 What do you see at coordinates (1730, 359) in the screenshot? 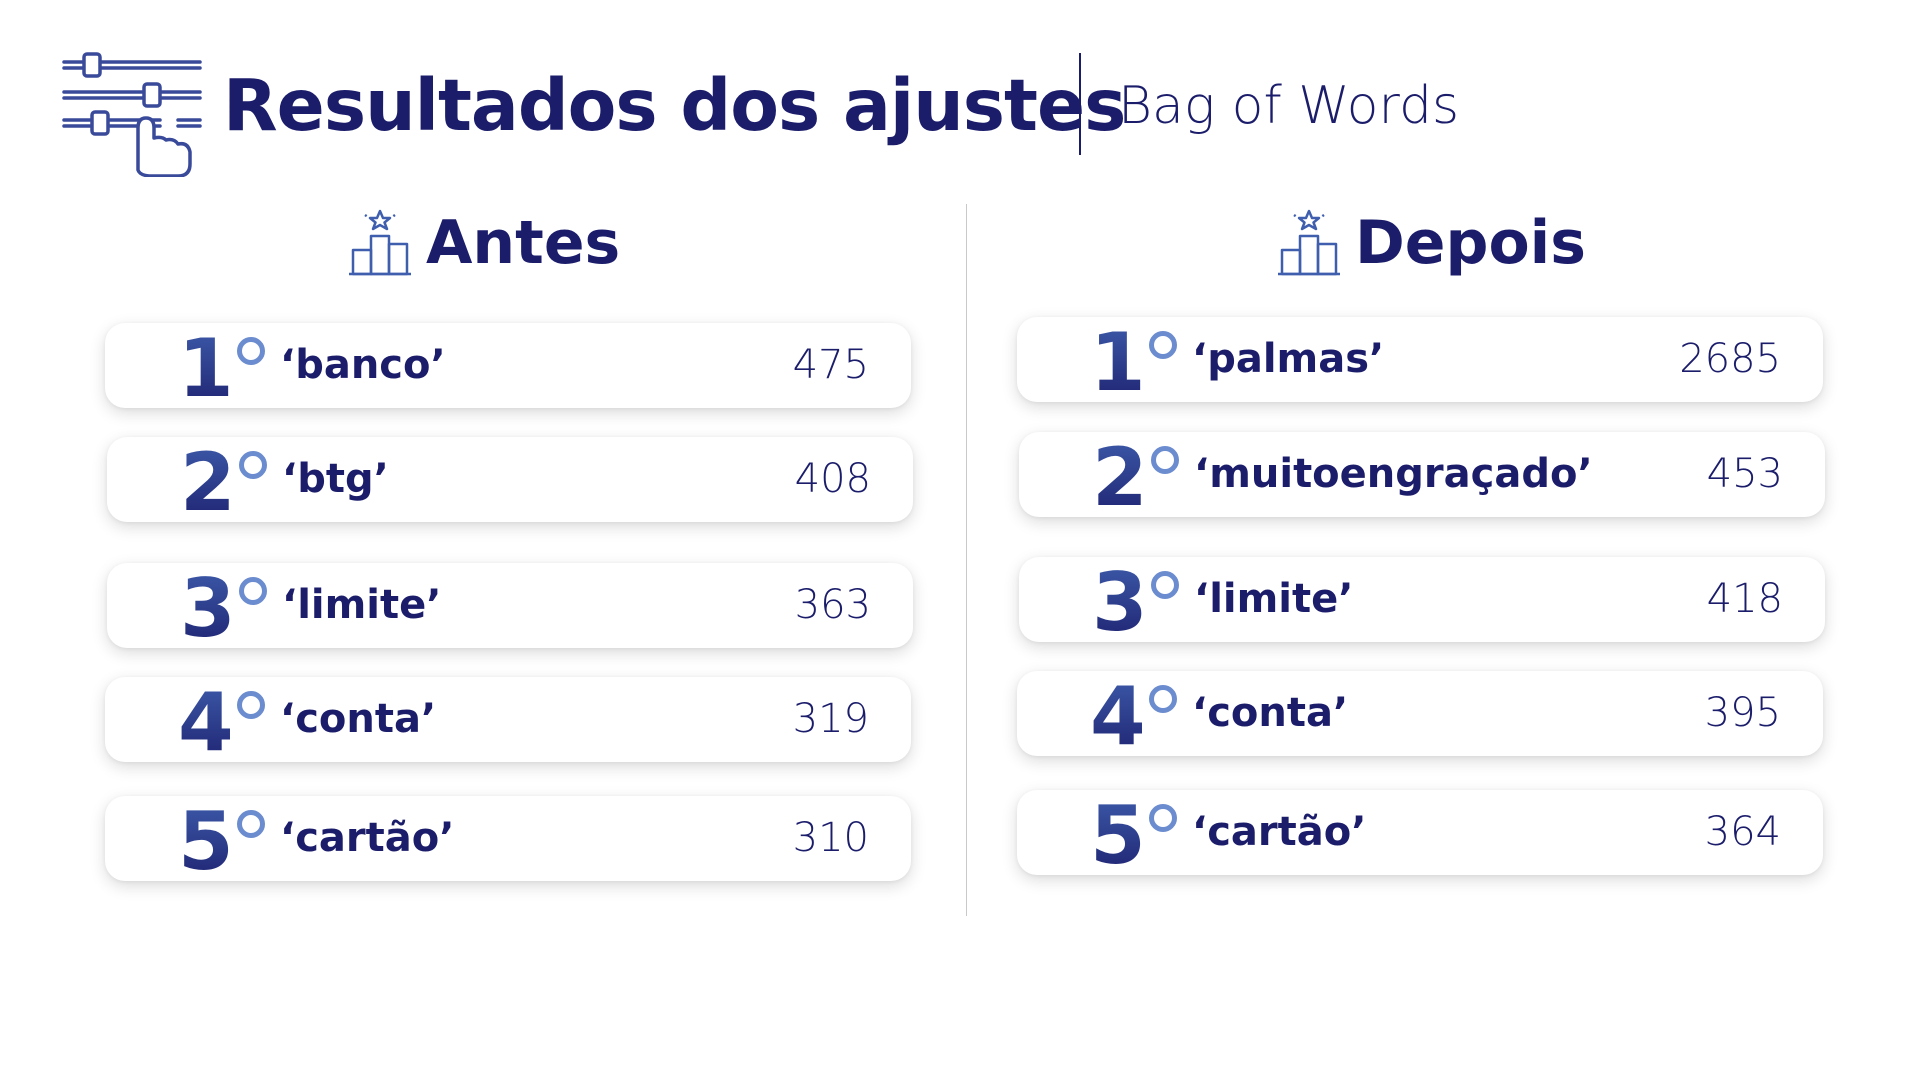
I see `word-count: 2685` at bounding box center [1730, 359].